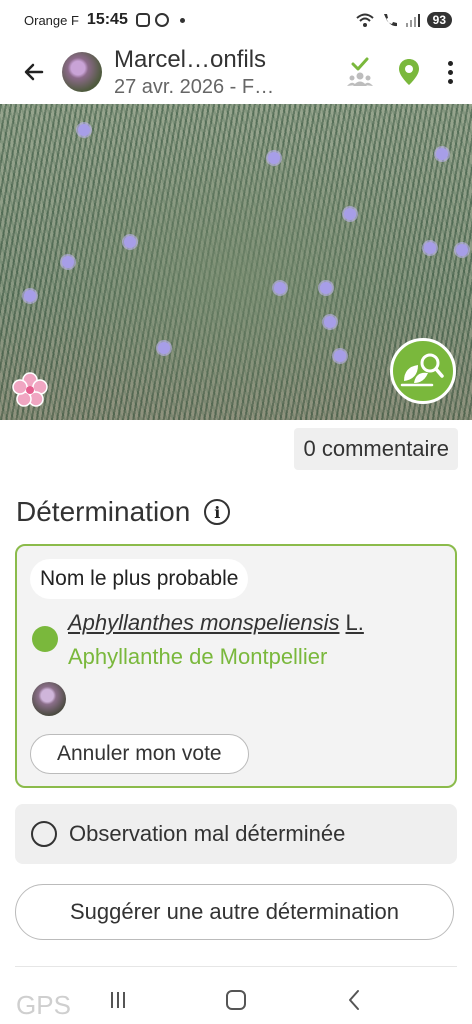 The height and width of the screenshot is (1024, 472). I want to click on nav-back-icon, so click(354, 1000).